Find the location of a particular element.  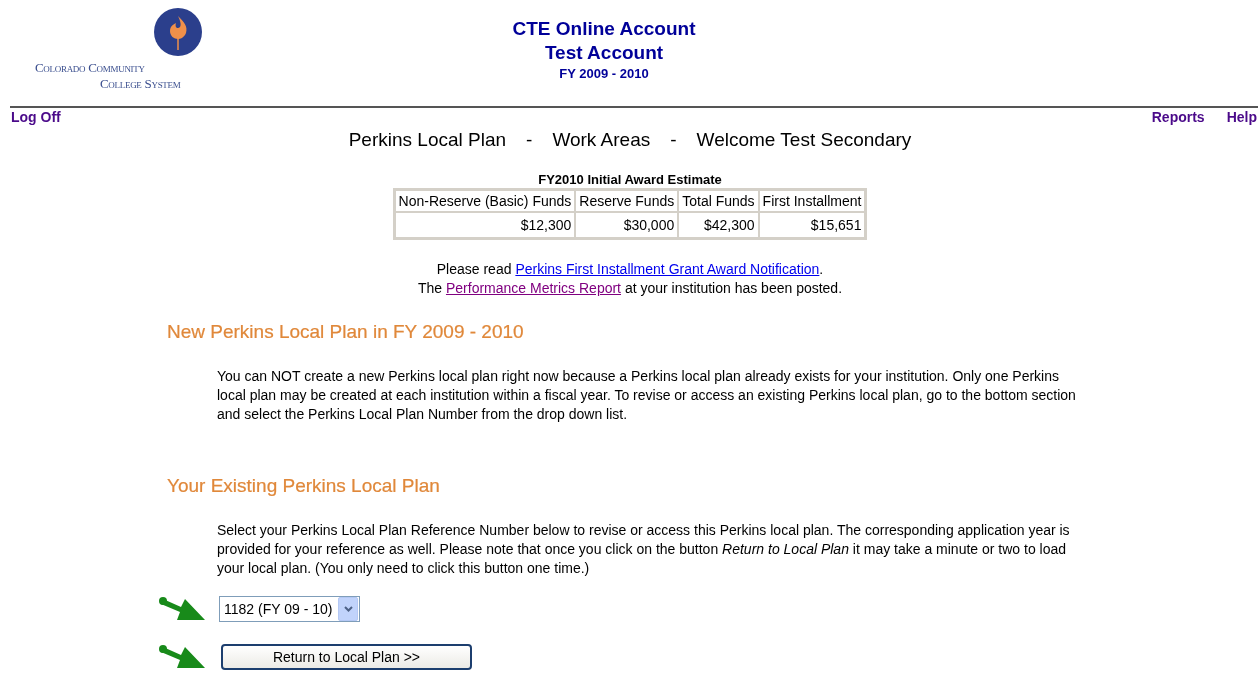

notice-text: Please read is located at coordinates (474, 269).